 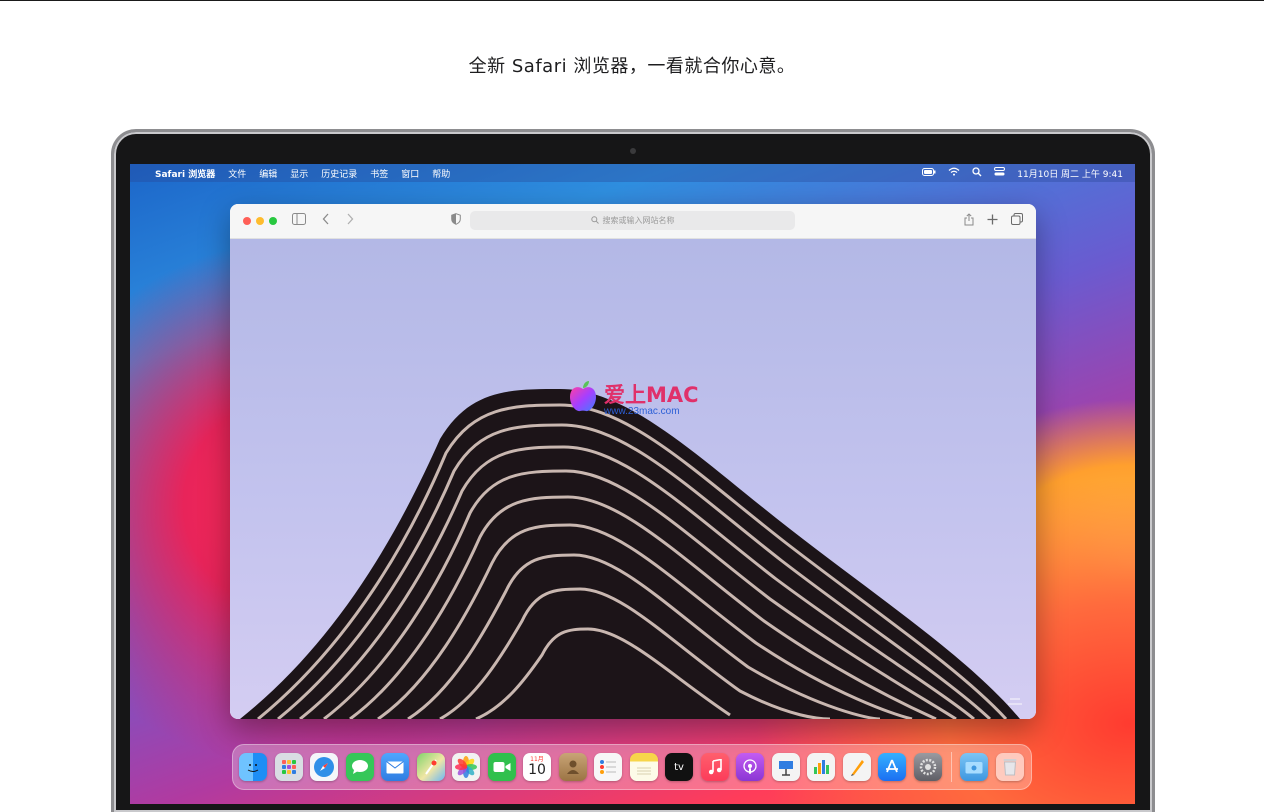 I want to click on share-icon, so click(x=969, y=221).